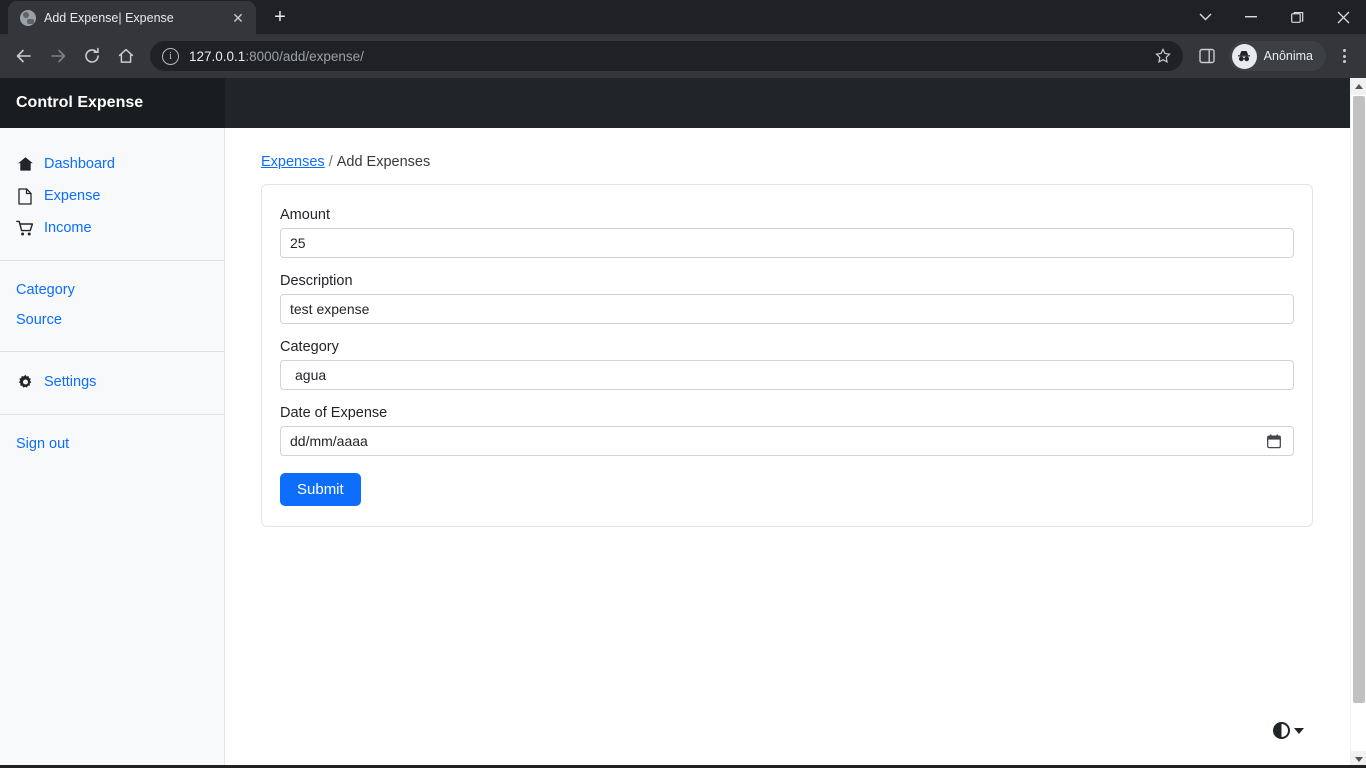  What do you see at coordinates (1207, 56) in the screenshot?
I see `side-panel-icon` at bounding box center [1207, 56].